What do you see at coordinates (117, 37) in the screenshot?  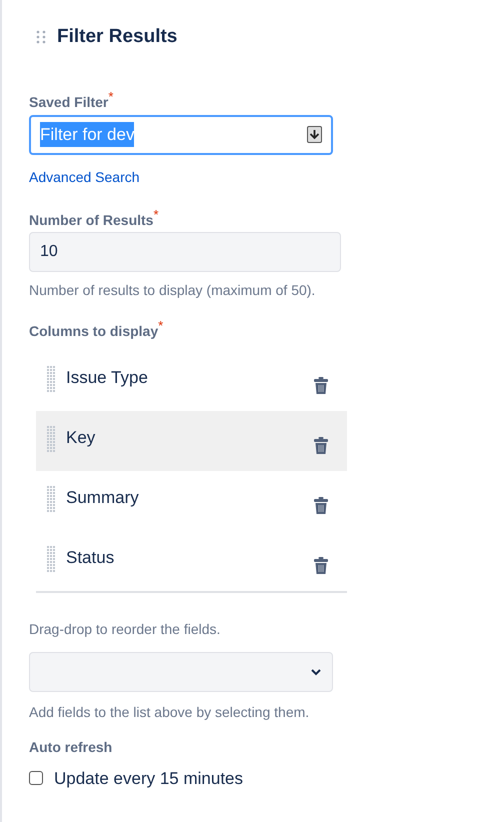 I see `panel-title: Filter Results` at bounding box center [117, 37].